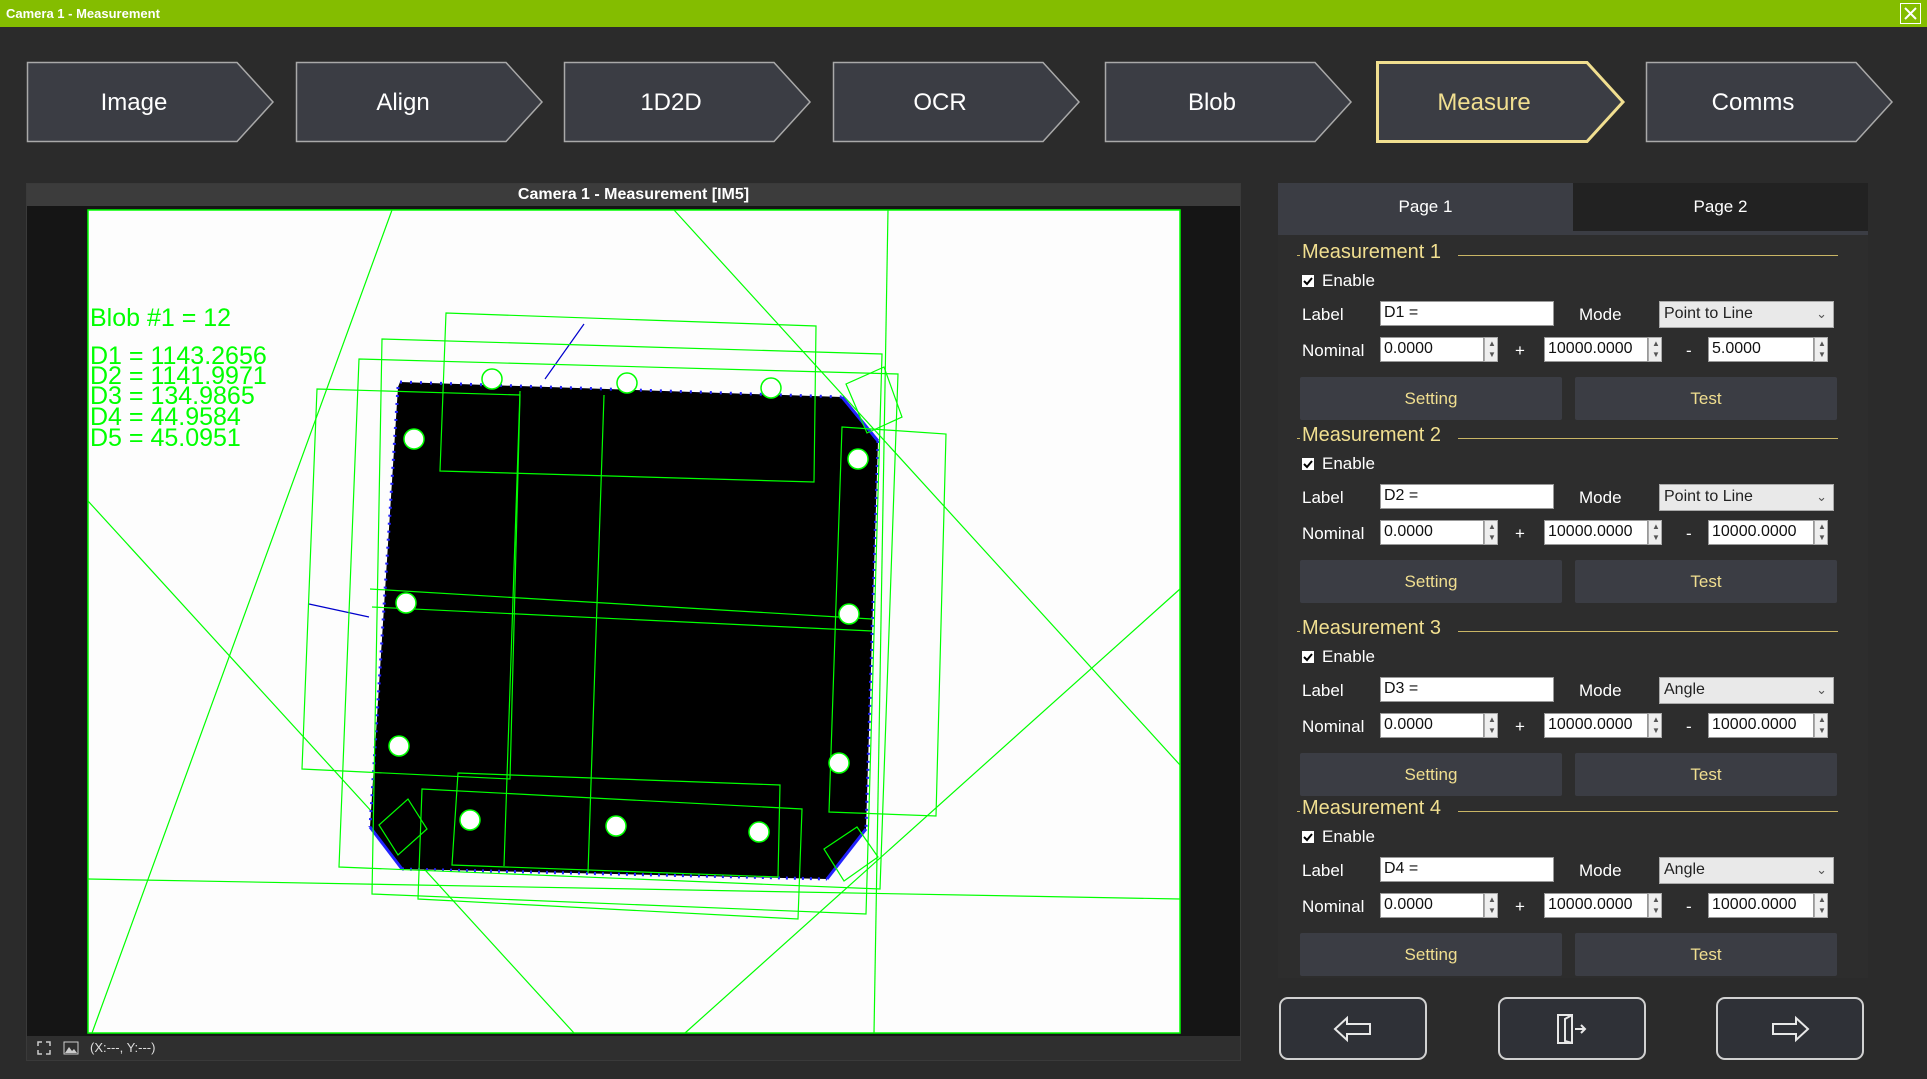 This screenshot has width=1927, height=1079. I want to click on step-label: OCR, so click(940, 102).